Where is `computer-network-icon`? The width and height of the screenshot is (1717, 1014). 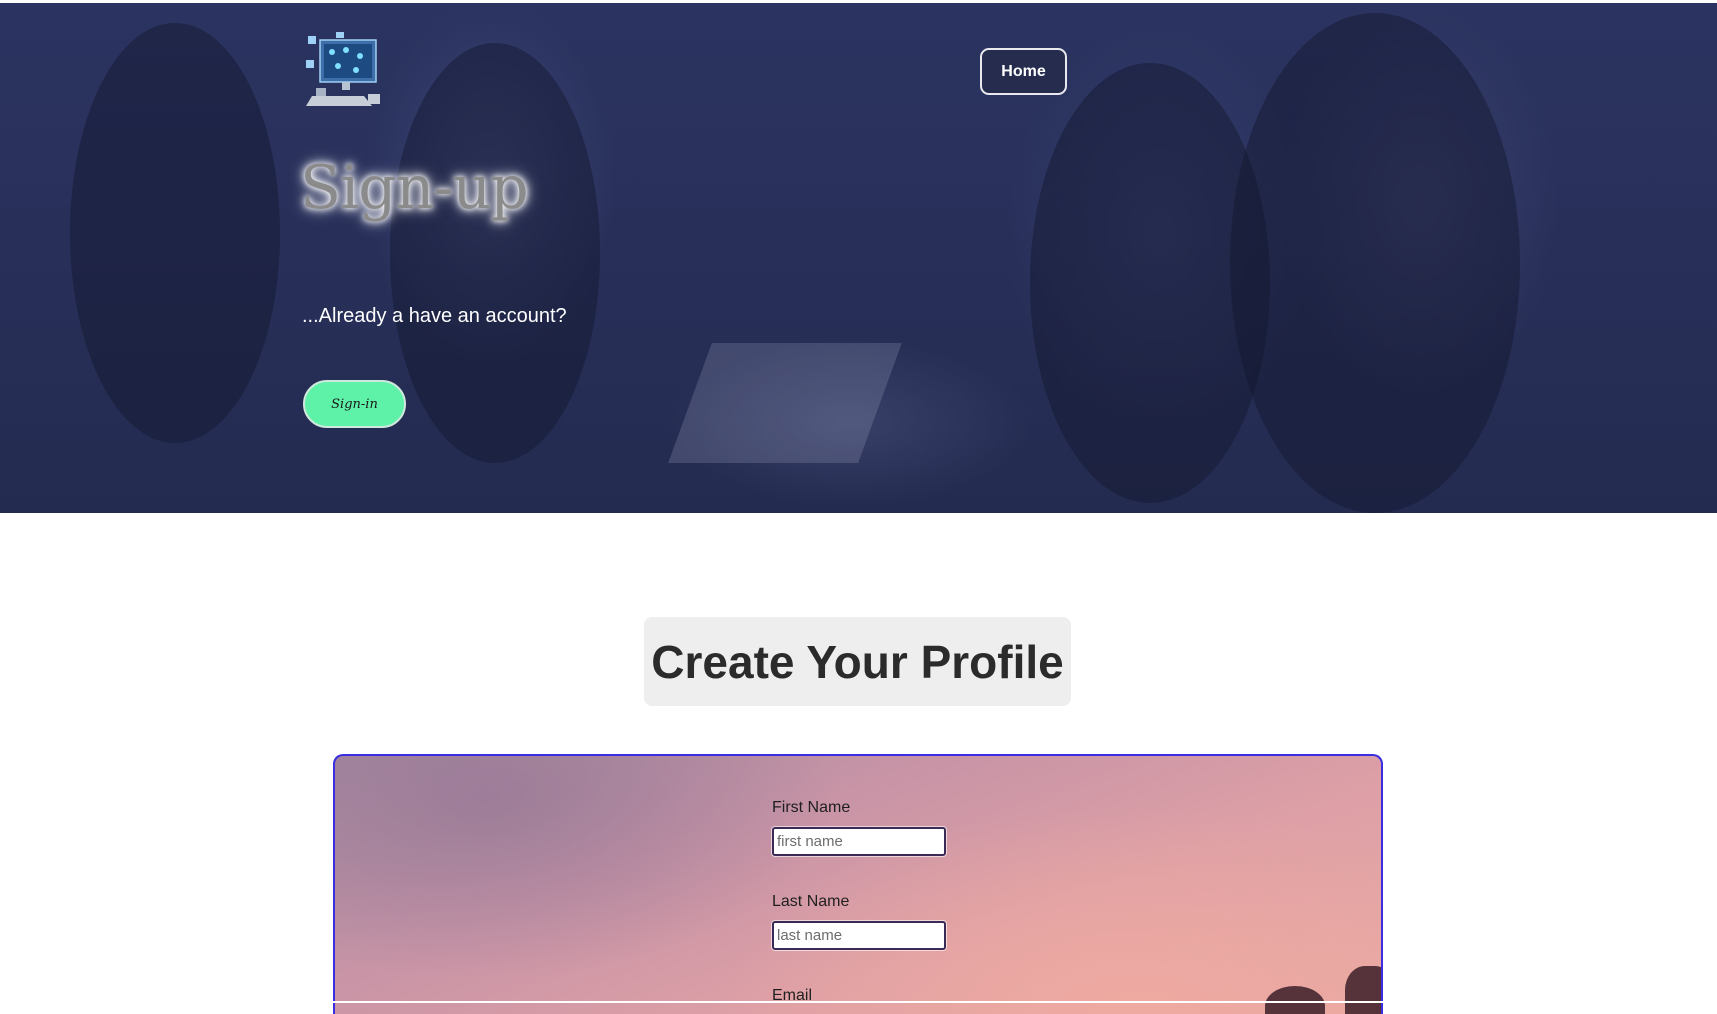 computer-network-icon is located at coordinates (343, 69).